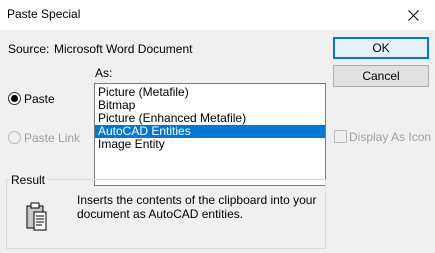 Image resolution: width=435 pixels, height=253 pixels. What do you see at coordinates (390, 137) in the screenshot?
I see `display-as-icon-label: Display As Icon` at bounding box center [390, 137].